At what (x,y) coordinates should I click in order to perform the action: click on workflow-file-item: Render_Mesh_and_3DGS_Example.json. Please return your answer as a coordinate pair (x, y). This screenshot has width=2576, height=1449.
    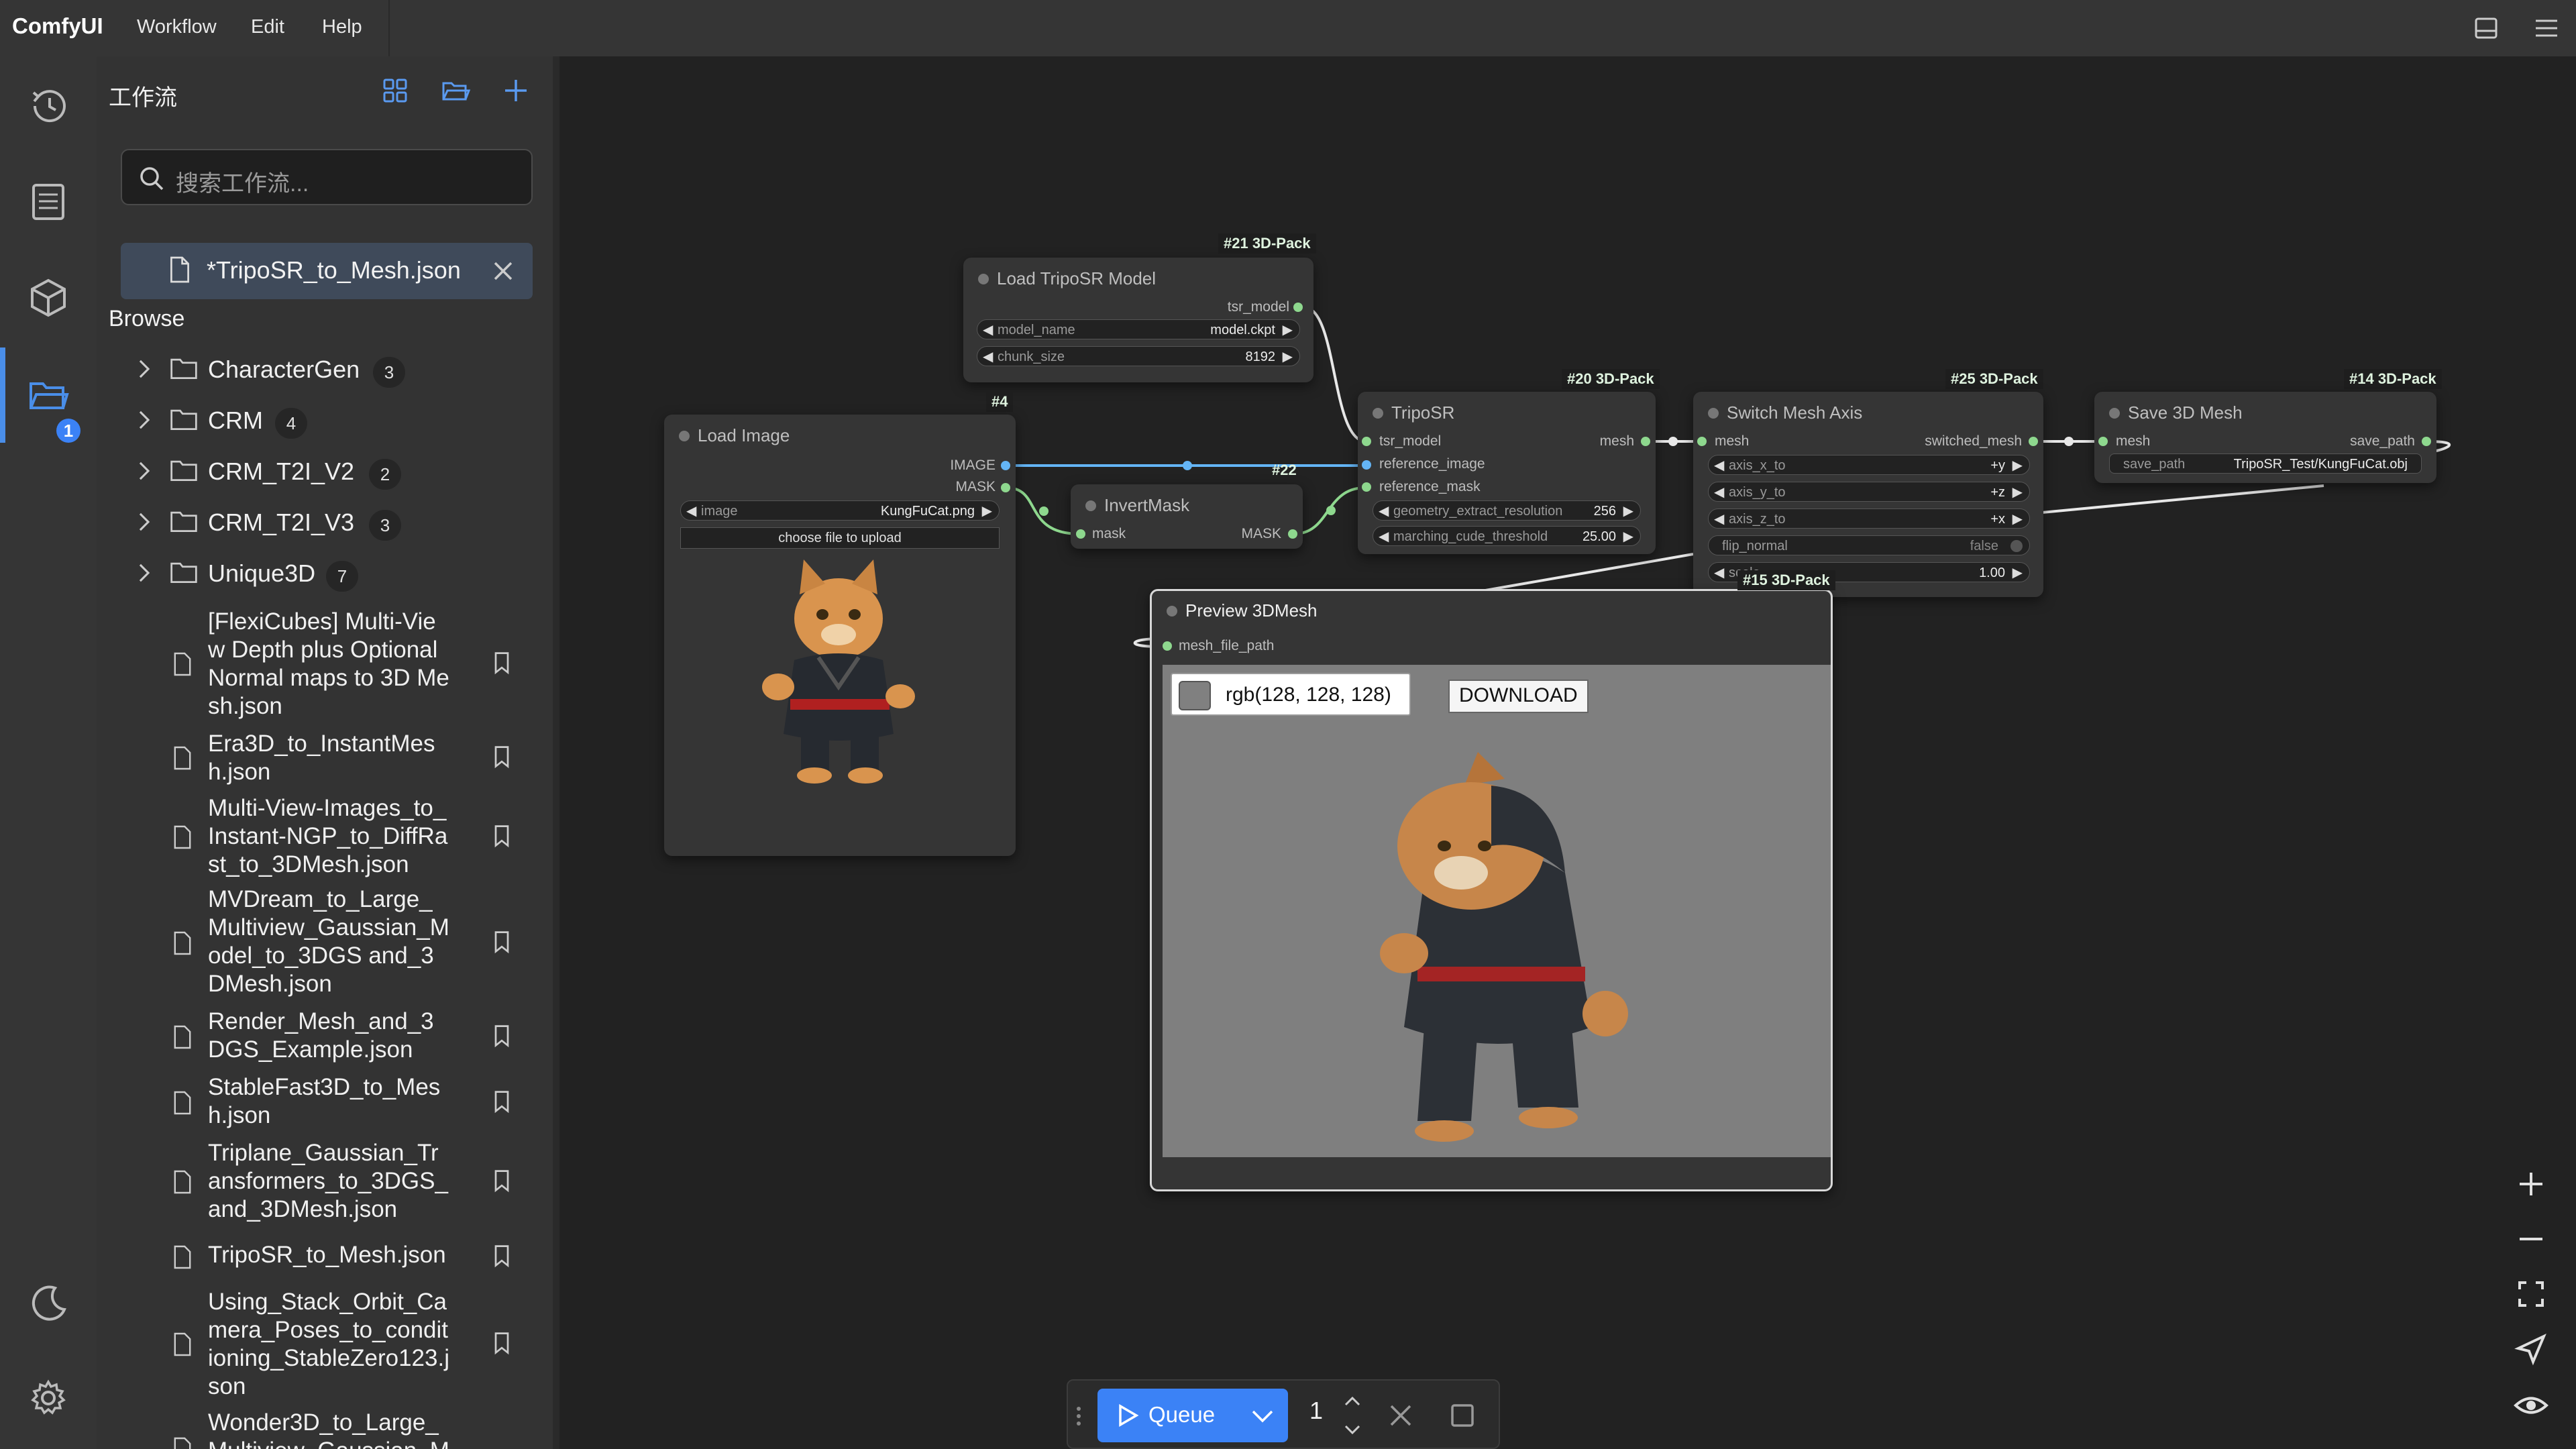
    Looking at the image, I should click on (325, 1036).